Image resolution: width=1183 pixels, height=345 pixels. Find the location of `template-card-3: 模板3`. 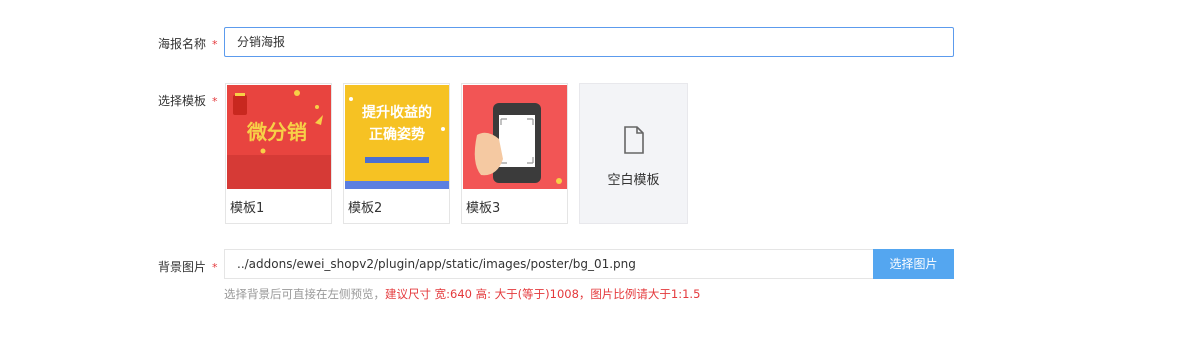

template-card-3: 模板3 is located at coordinates (514, 153).